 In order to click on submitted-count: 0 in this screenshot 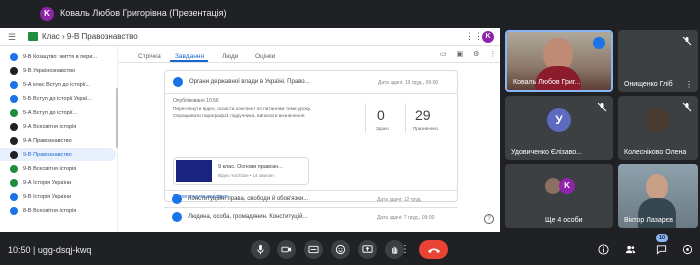, I will do `click(381, 115)`.